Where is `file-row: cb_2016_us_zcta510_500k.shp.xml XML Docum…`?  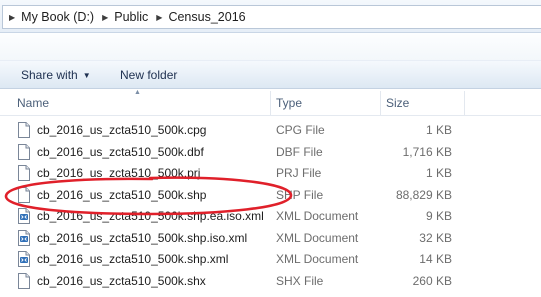
file-row: cb_2016_us_zcta510_500k.shp.xml XML Docum… is located at coordinates (270, 259).